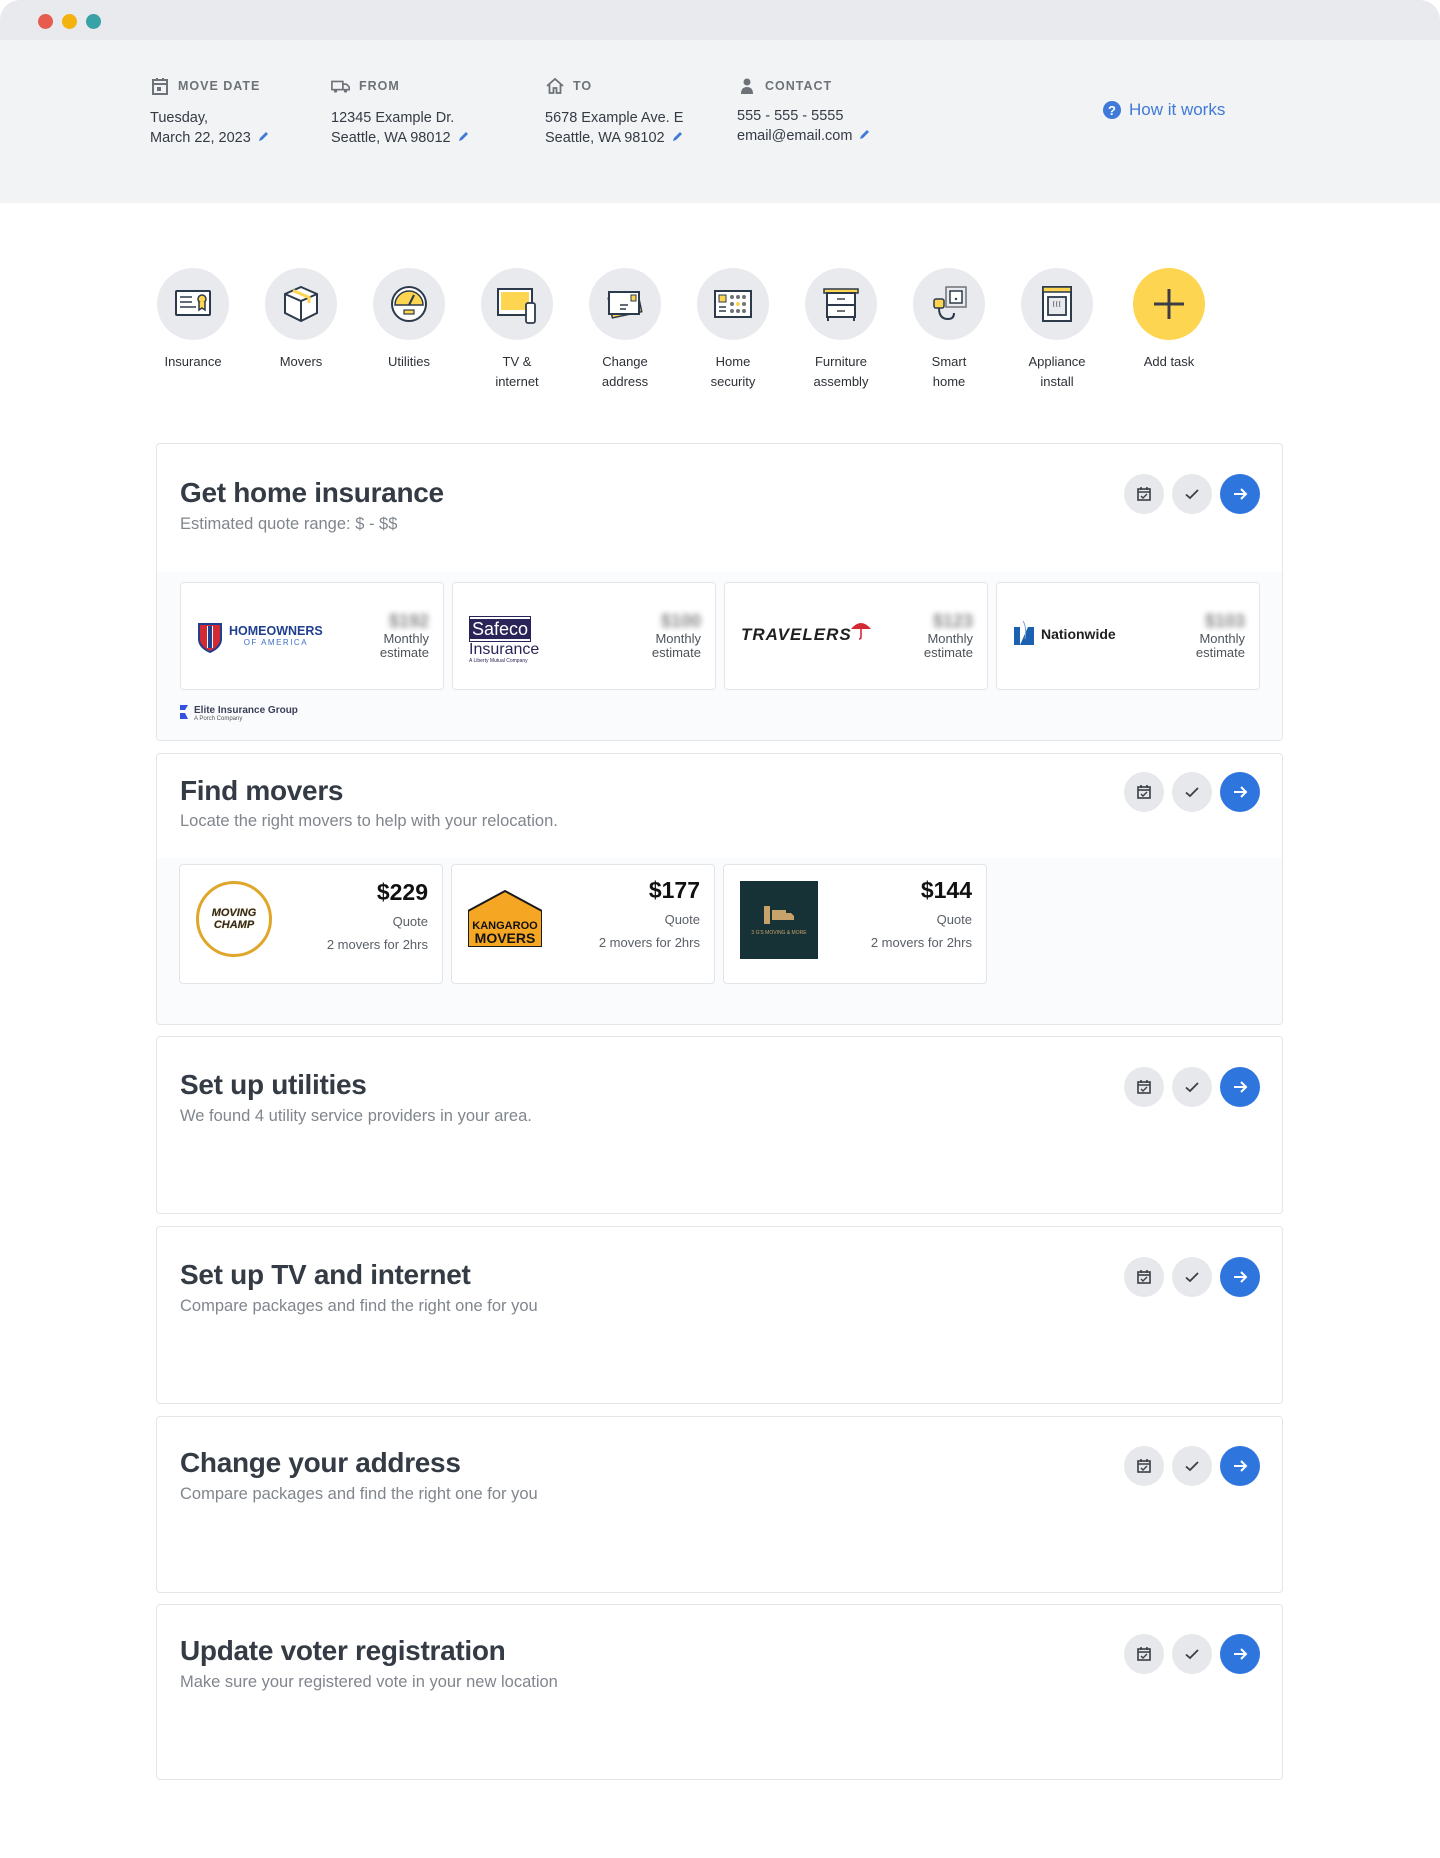 The width and height of the screenshot is (1440, 1858). Describe the element at coordinates (301, 320) in the screenshot. I see `category-movers: Movers` at that location.